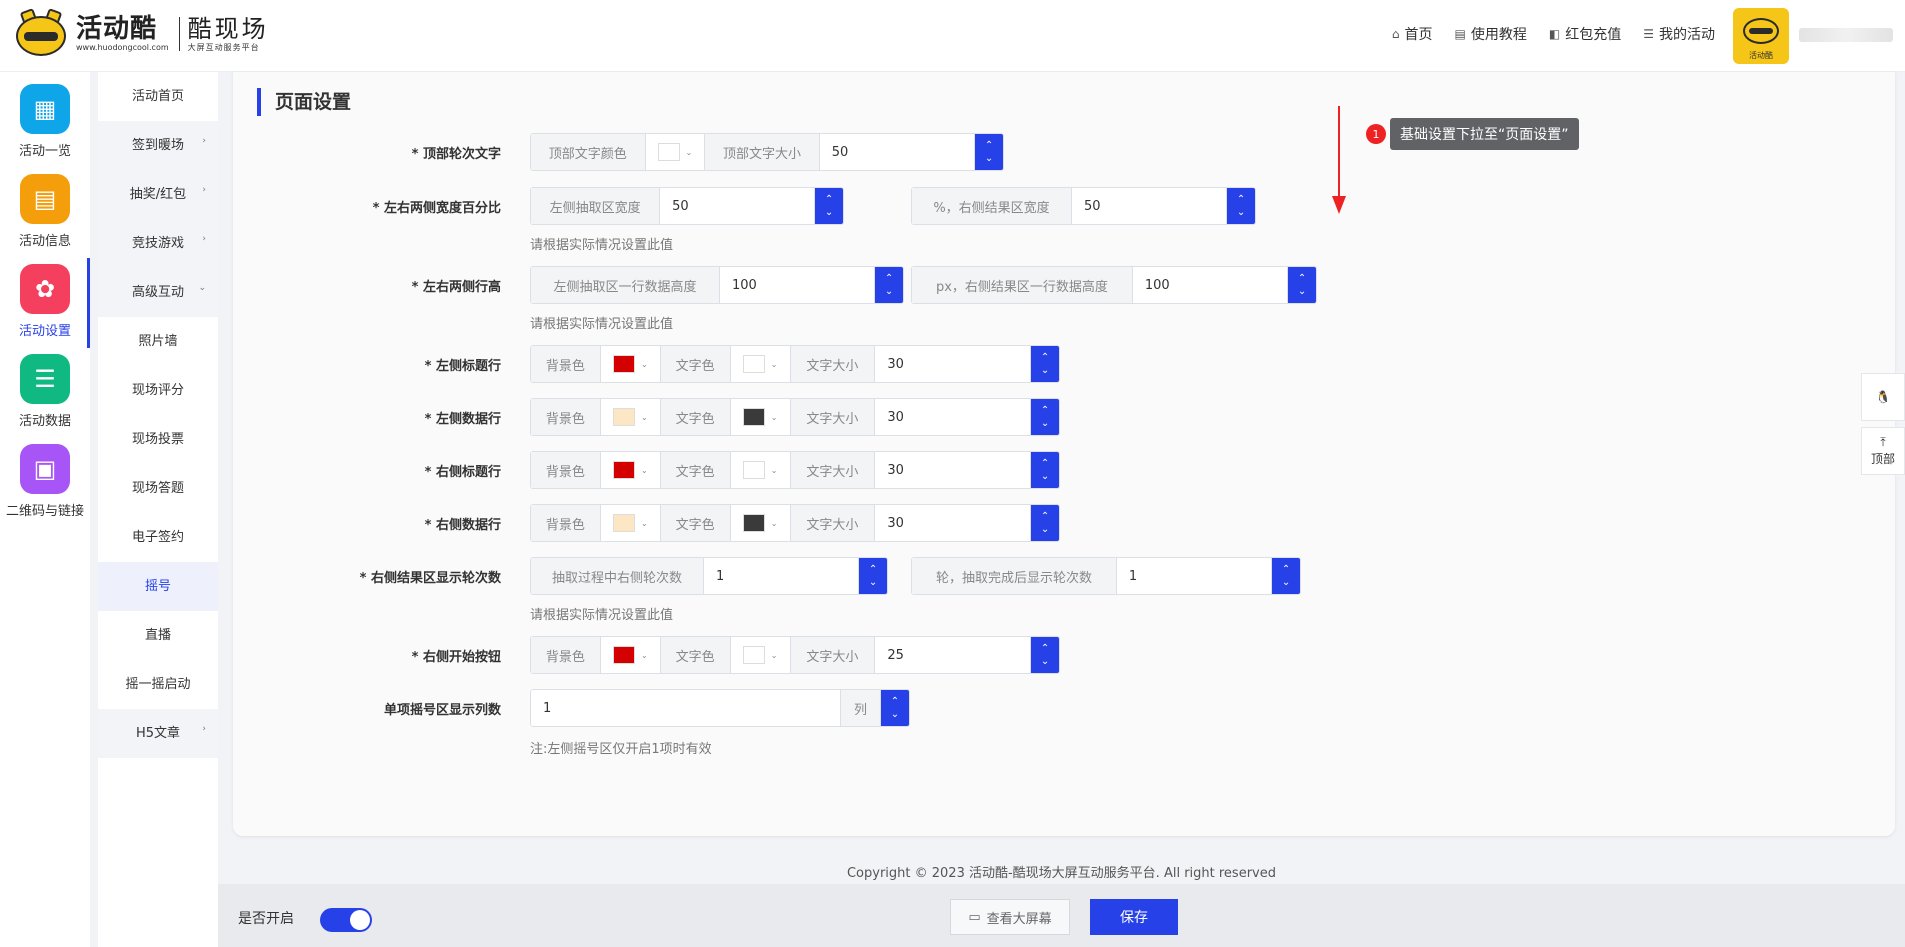 This screenshot has height=947, width=1905. What do you see at coordinates (158, 243) in the screenshot?
I see `subnav-games: 竞技游戏 ›` at bounding box center [158, 243].